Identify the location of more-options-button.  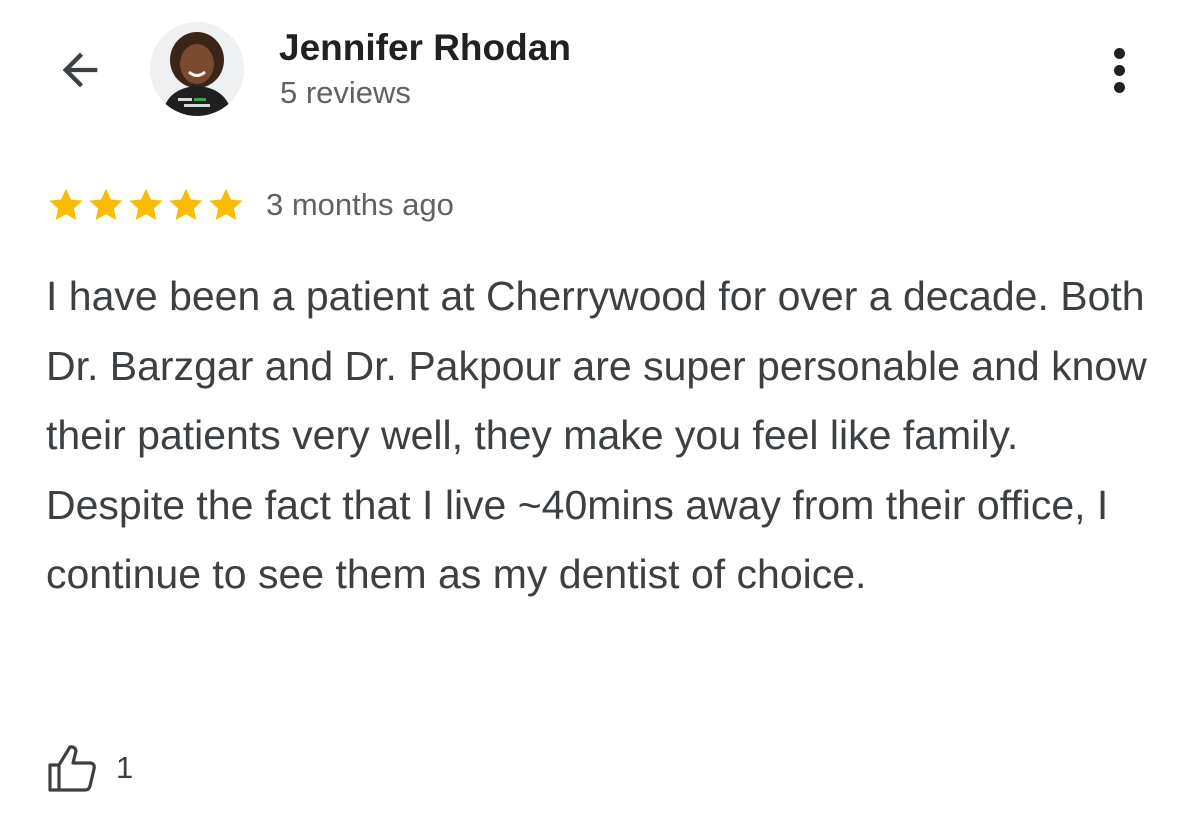
(1119, 70).